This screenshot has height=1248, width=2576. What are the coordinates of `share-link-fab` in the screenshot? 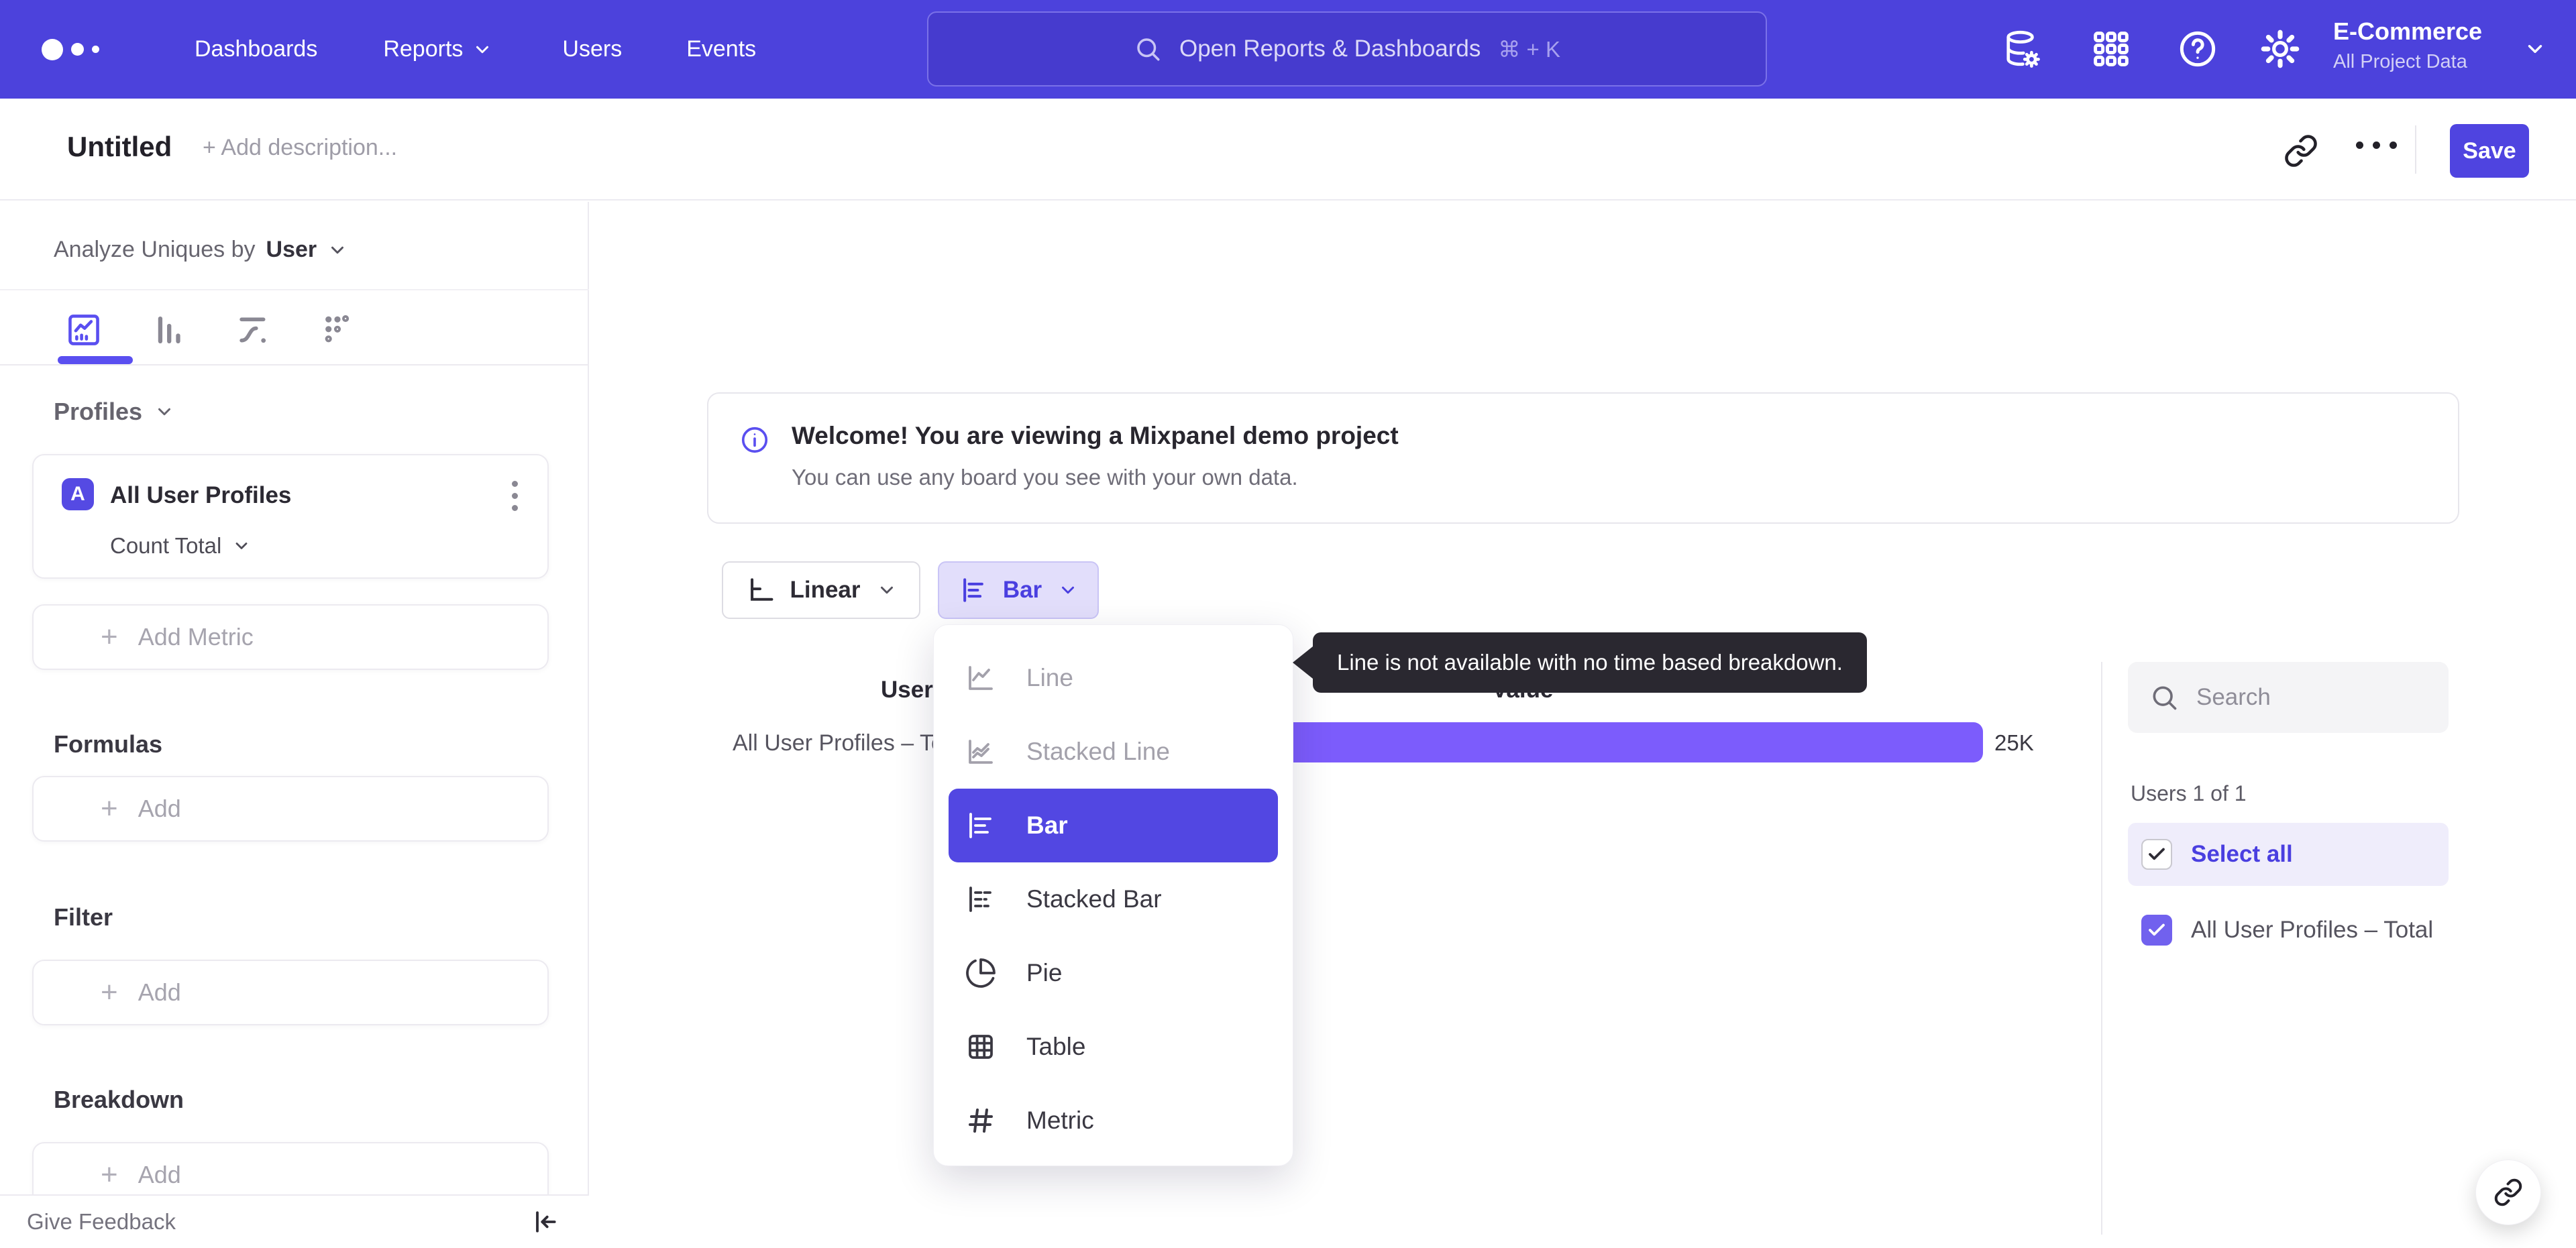 It's located at (2508, 1192).